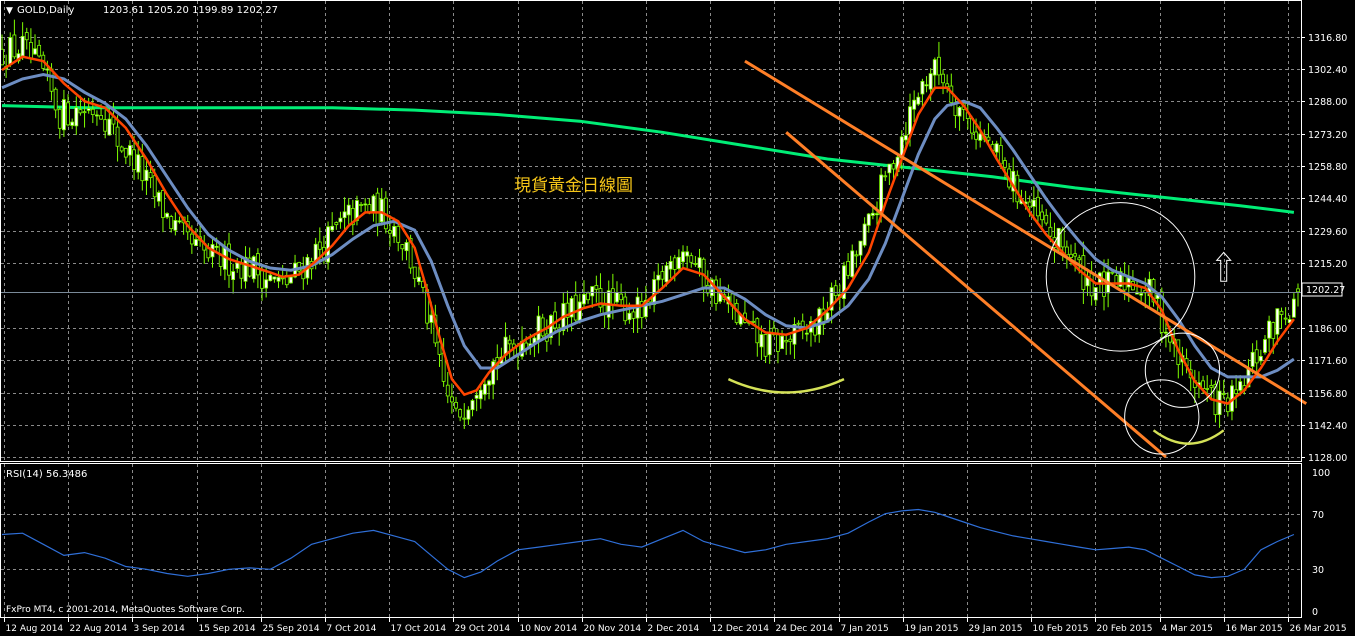 The image size is (1355, 636). Describe the element at coordinates (1061, 629) in the screenshot. I see `x-tick-label: 10 Feb 2015` at that location.